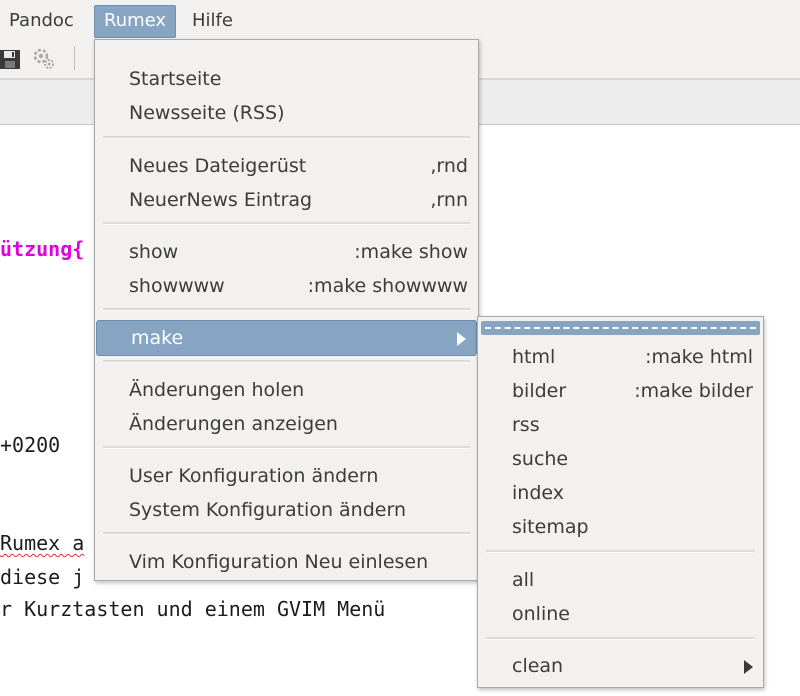  I want to click on menu-item-label: showwww, so click(177, 286).